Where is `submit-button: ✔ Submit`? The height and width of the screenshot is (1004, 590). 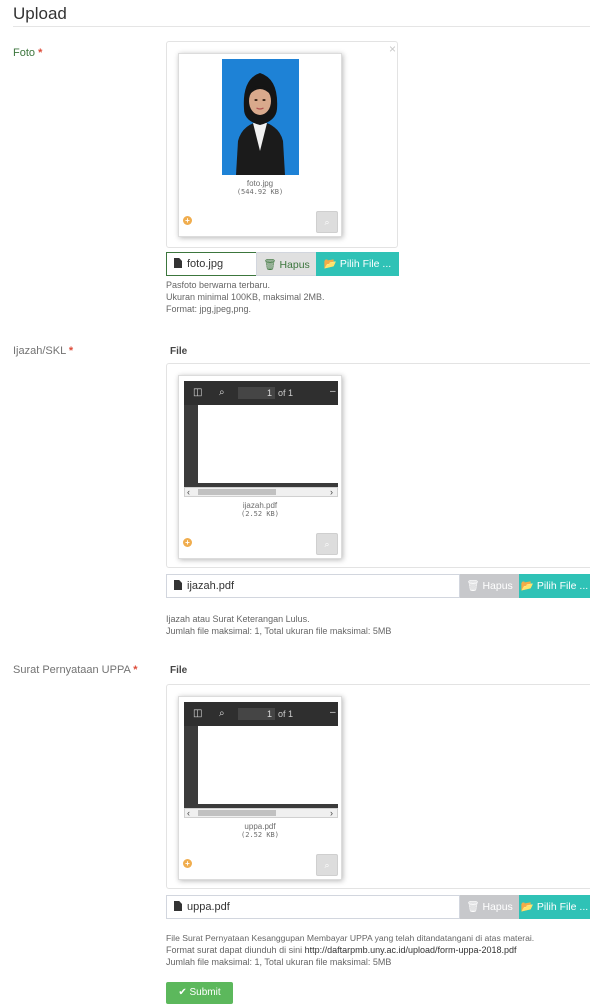 submit-button: ✔ Submit is located at coordinates (199, 993).